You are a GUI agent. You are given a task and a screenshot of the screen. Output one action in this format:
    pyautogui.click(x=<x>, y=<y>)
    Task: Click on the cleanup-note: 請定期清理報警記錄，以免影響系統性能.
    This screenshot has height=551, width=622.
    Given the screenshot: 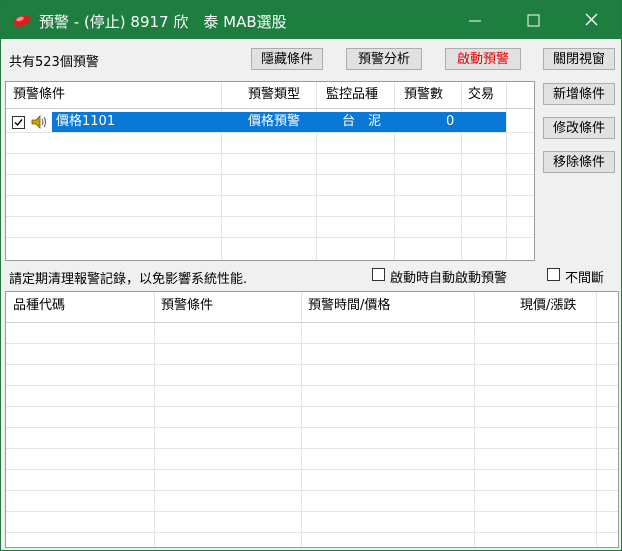 What is the action you would take?
    pyautogui.click(x=128, y=279)
    